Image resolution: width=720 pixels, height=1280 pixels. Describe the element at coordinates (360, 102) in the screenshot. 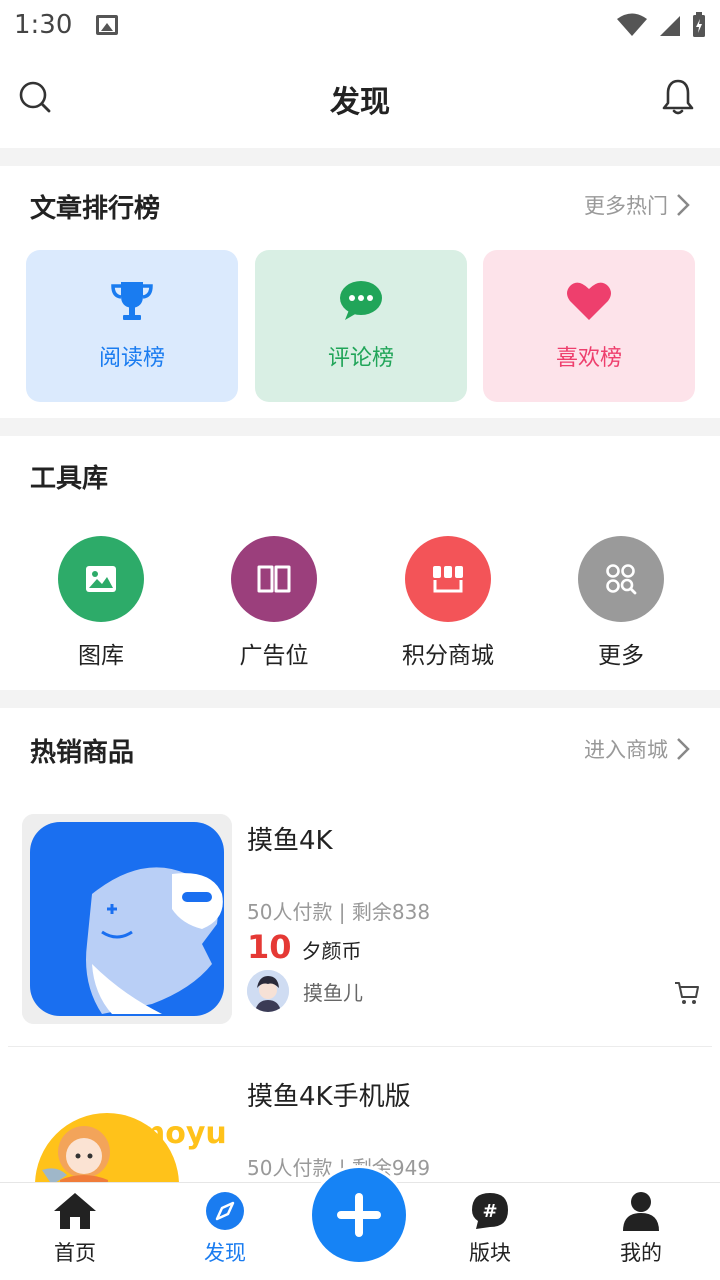

I see `page-title: 发现` at that location.